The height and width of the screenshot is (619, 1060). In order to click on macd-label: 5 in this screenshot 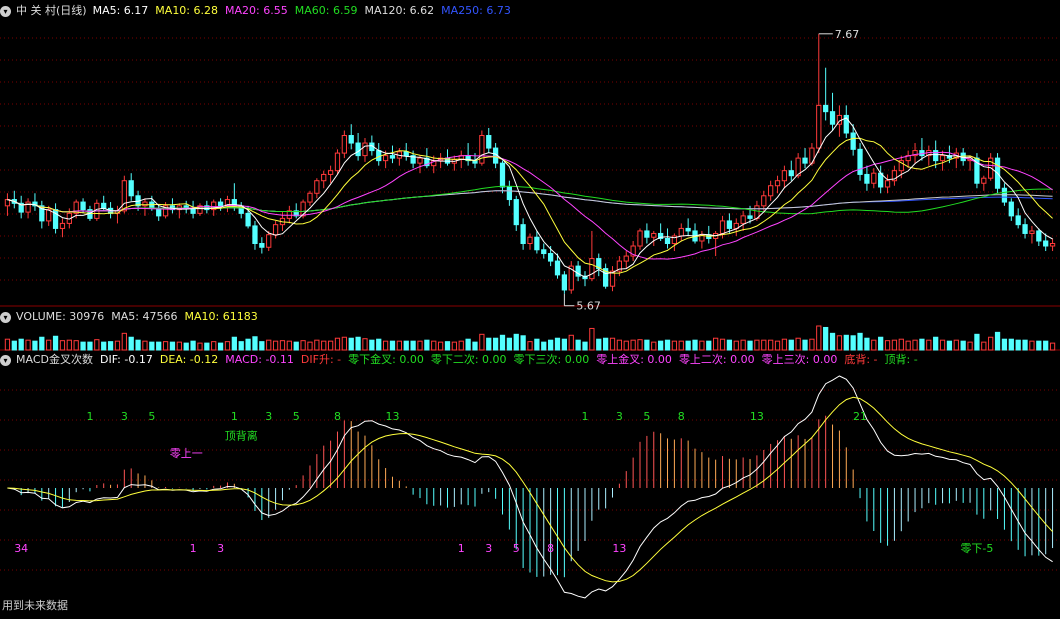, I will do `click(296, 416)`.